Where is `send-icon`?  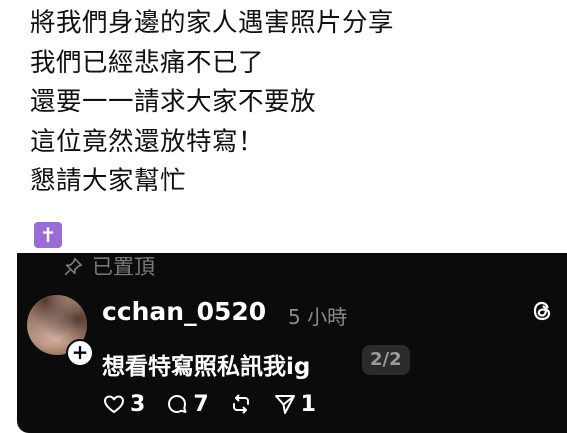
send-icon is located at coordinates (284, 404).